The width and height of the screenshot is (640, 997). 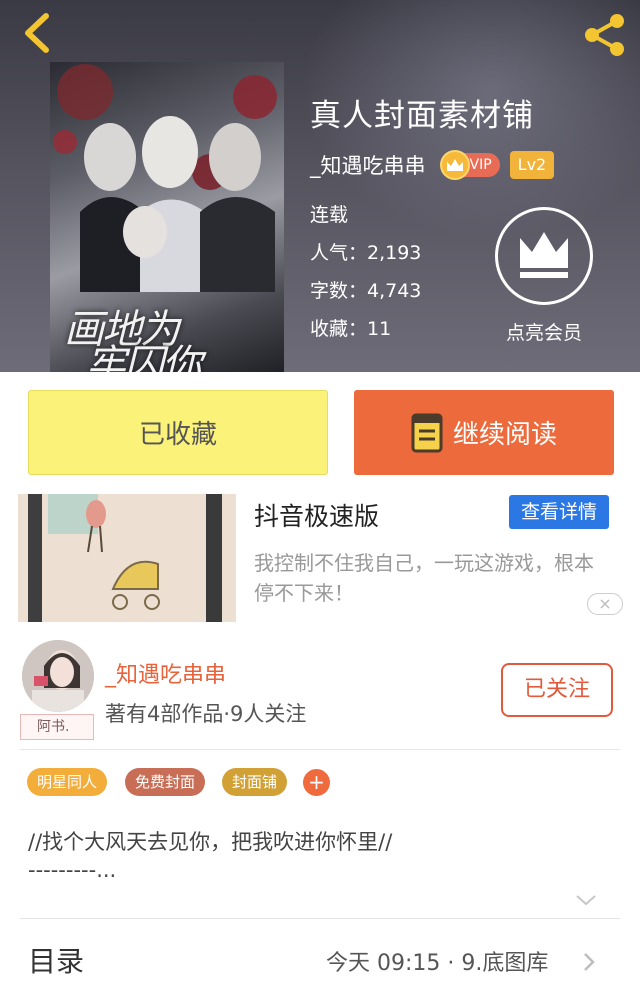 I want to click on author-name: _知遇吃串串, so click(x=368, y=165).